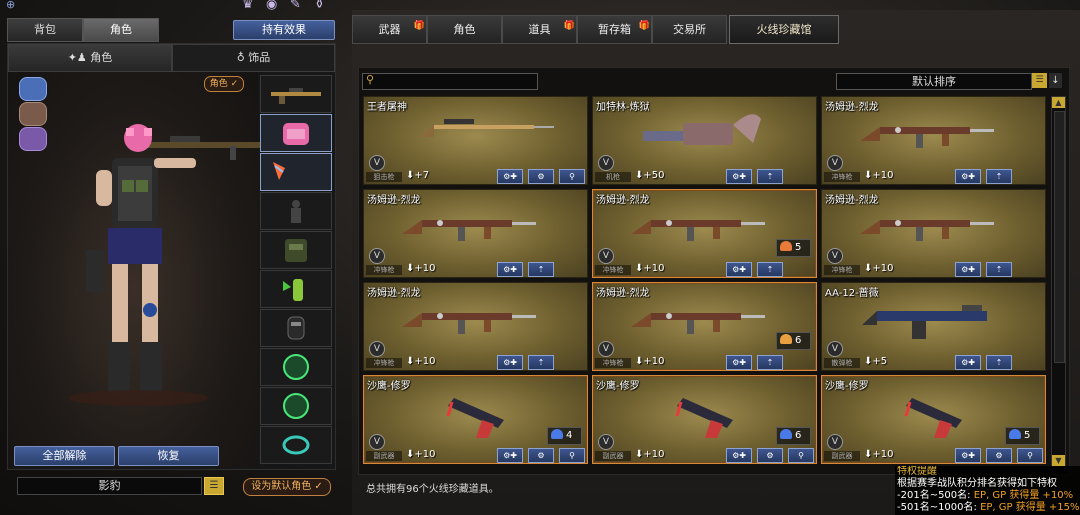  What do you see at coordinates (248, 6) in the screenshot?
I see `trophy-icon: ♛` at bounding box center [248, 6].